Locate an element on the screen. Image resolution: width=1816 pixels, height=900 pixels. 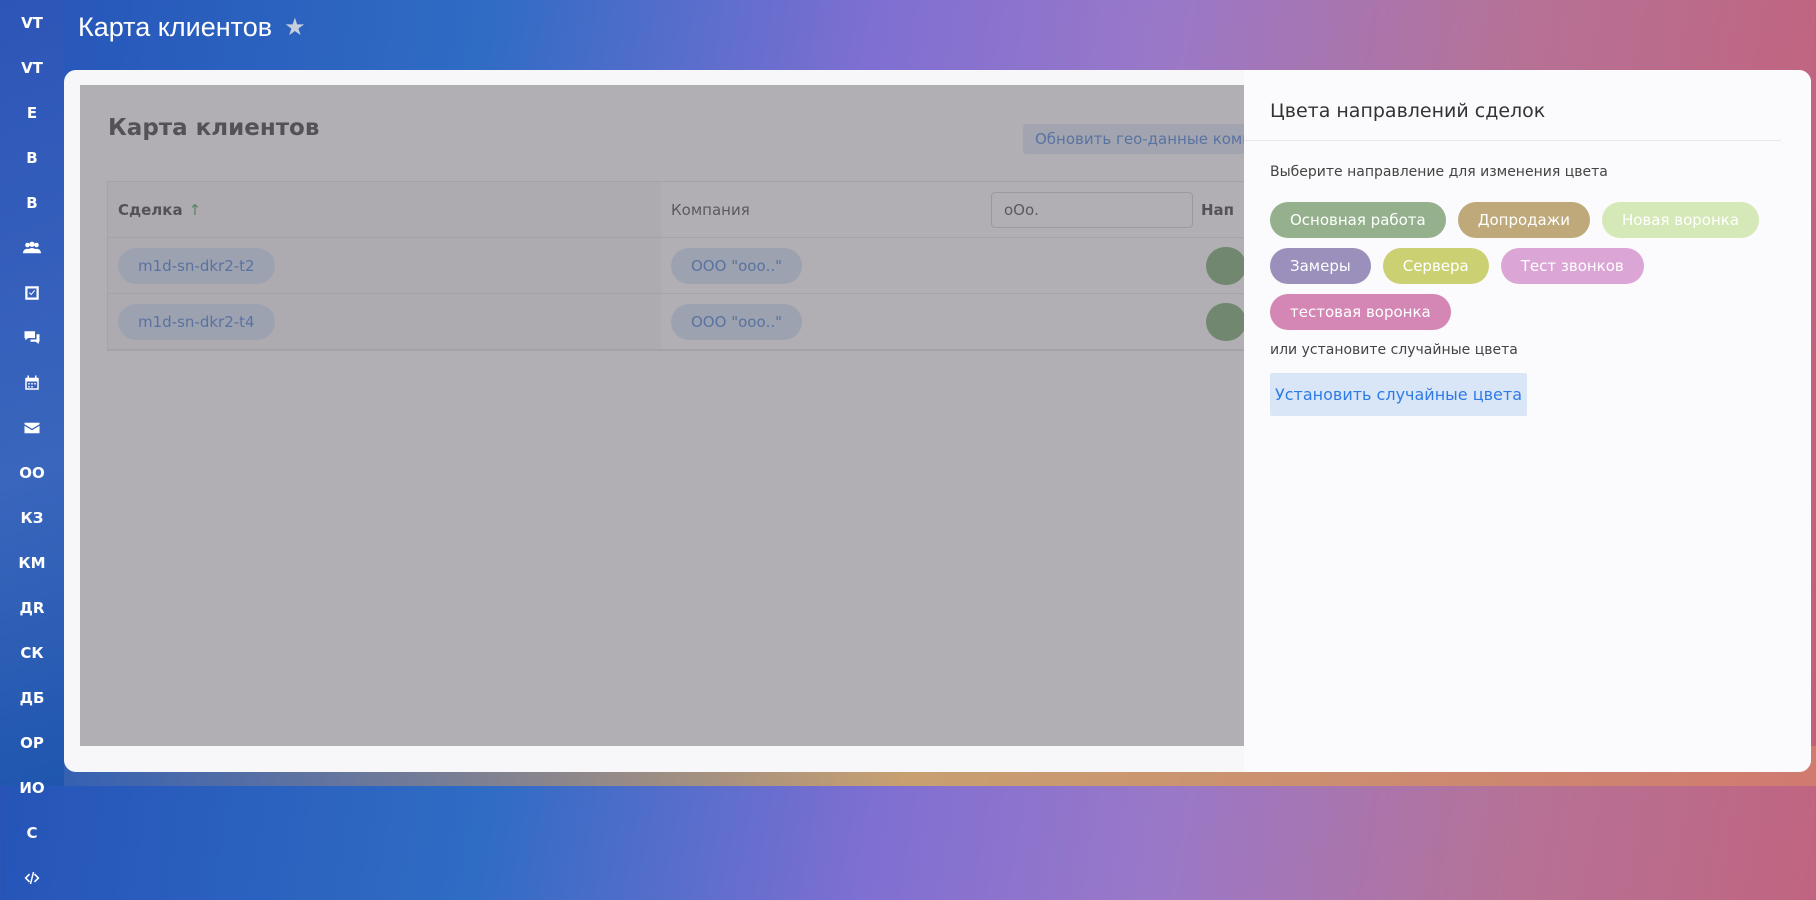
random-label: или установите случайные цвета is located at coordinates (1394, 350).